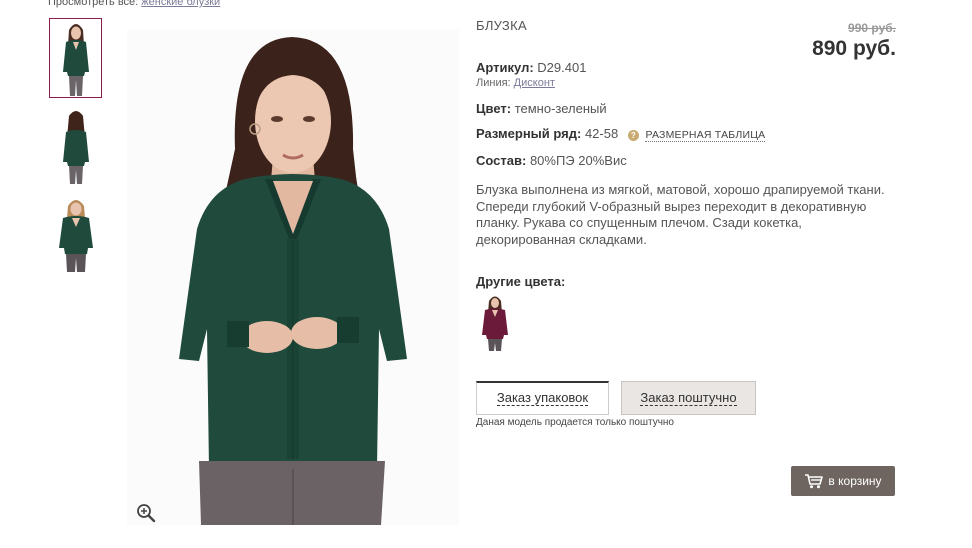 This screenshot has height=548, width=972. I want to click on add-to-cart-label: в корзину, so click(855, 481).